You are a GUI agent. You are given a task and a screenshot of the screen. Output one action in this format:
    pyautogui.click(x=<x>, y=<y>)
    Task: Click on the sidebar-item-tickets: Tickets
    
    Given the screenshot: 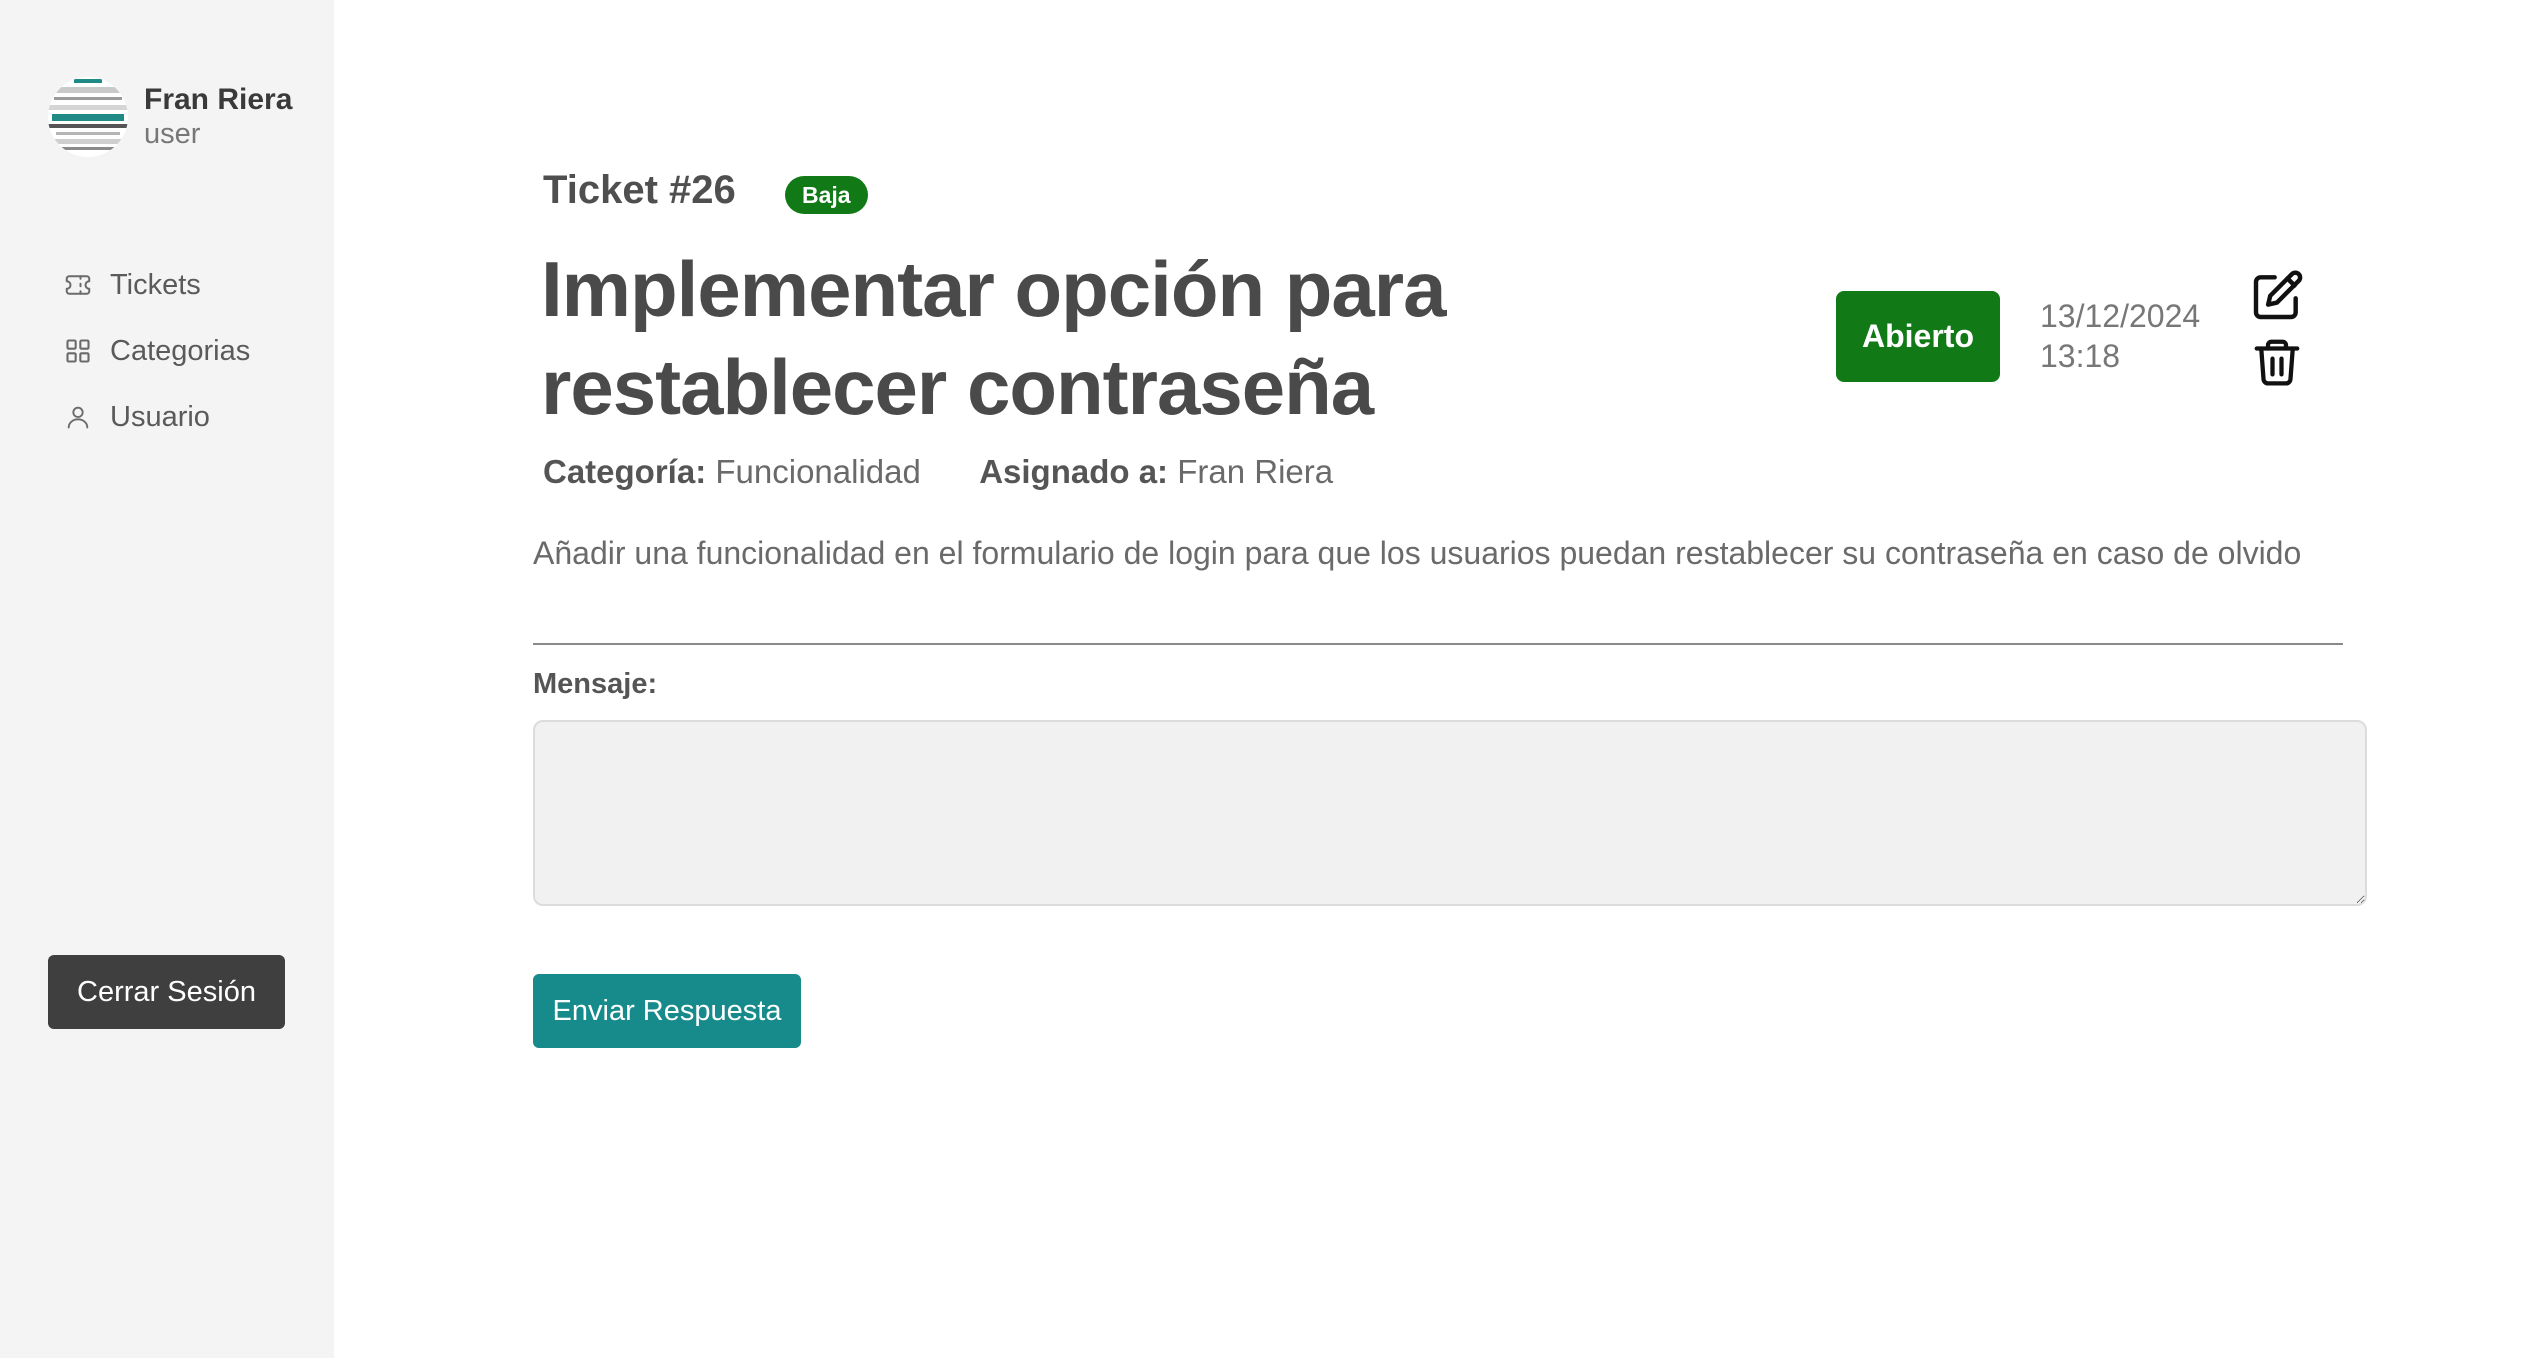 What is the action you would take?
    pyautogui.click(x=156, y=285)
    